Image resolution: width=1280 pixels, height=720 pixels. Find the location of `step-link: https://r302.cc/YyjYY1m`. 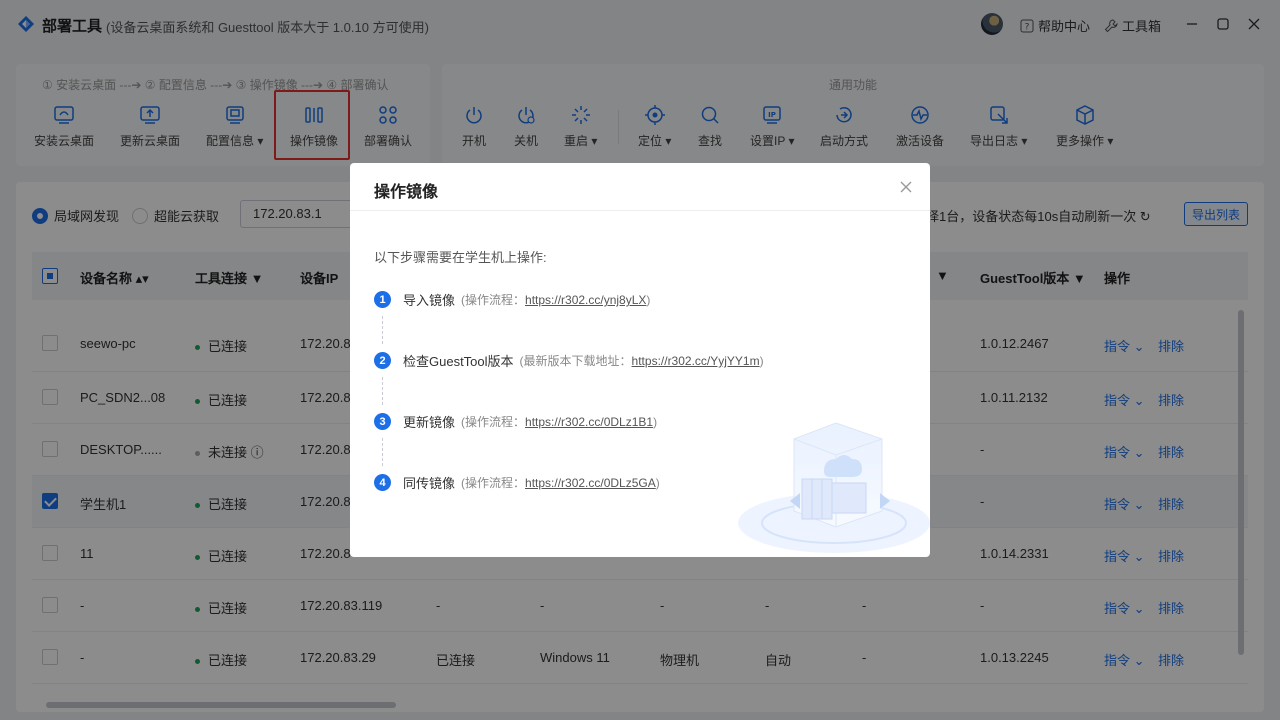

step-link: https://r302.cc/YyjYY1m is located at coordinates (696, 361).